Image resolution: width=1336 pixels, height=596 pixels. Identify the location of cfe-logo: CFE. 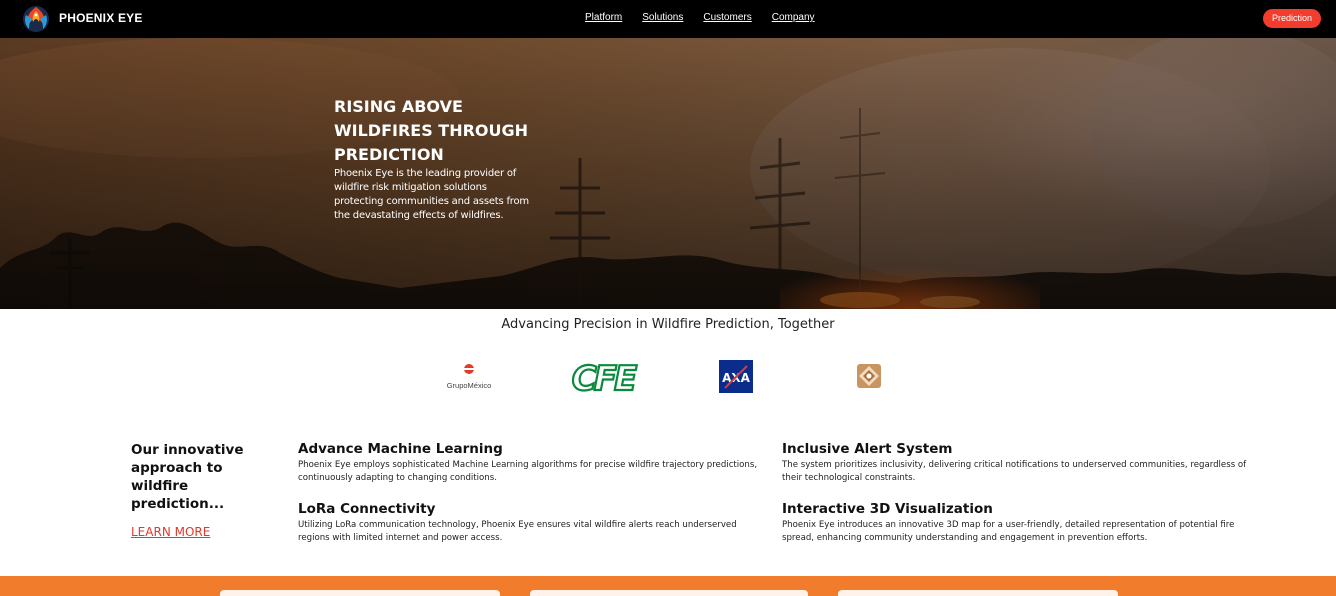
(604, 379).